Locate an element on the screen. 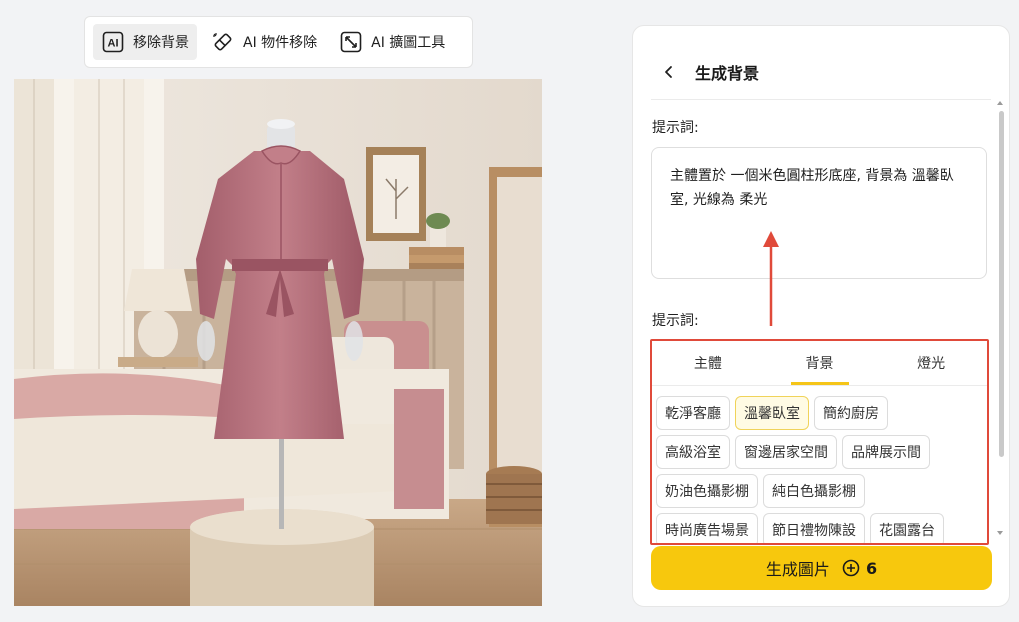  preset-tabs: 主體 背景 燈光 is located at coordinates (819, 363).